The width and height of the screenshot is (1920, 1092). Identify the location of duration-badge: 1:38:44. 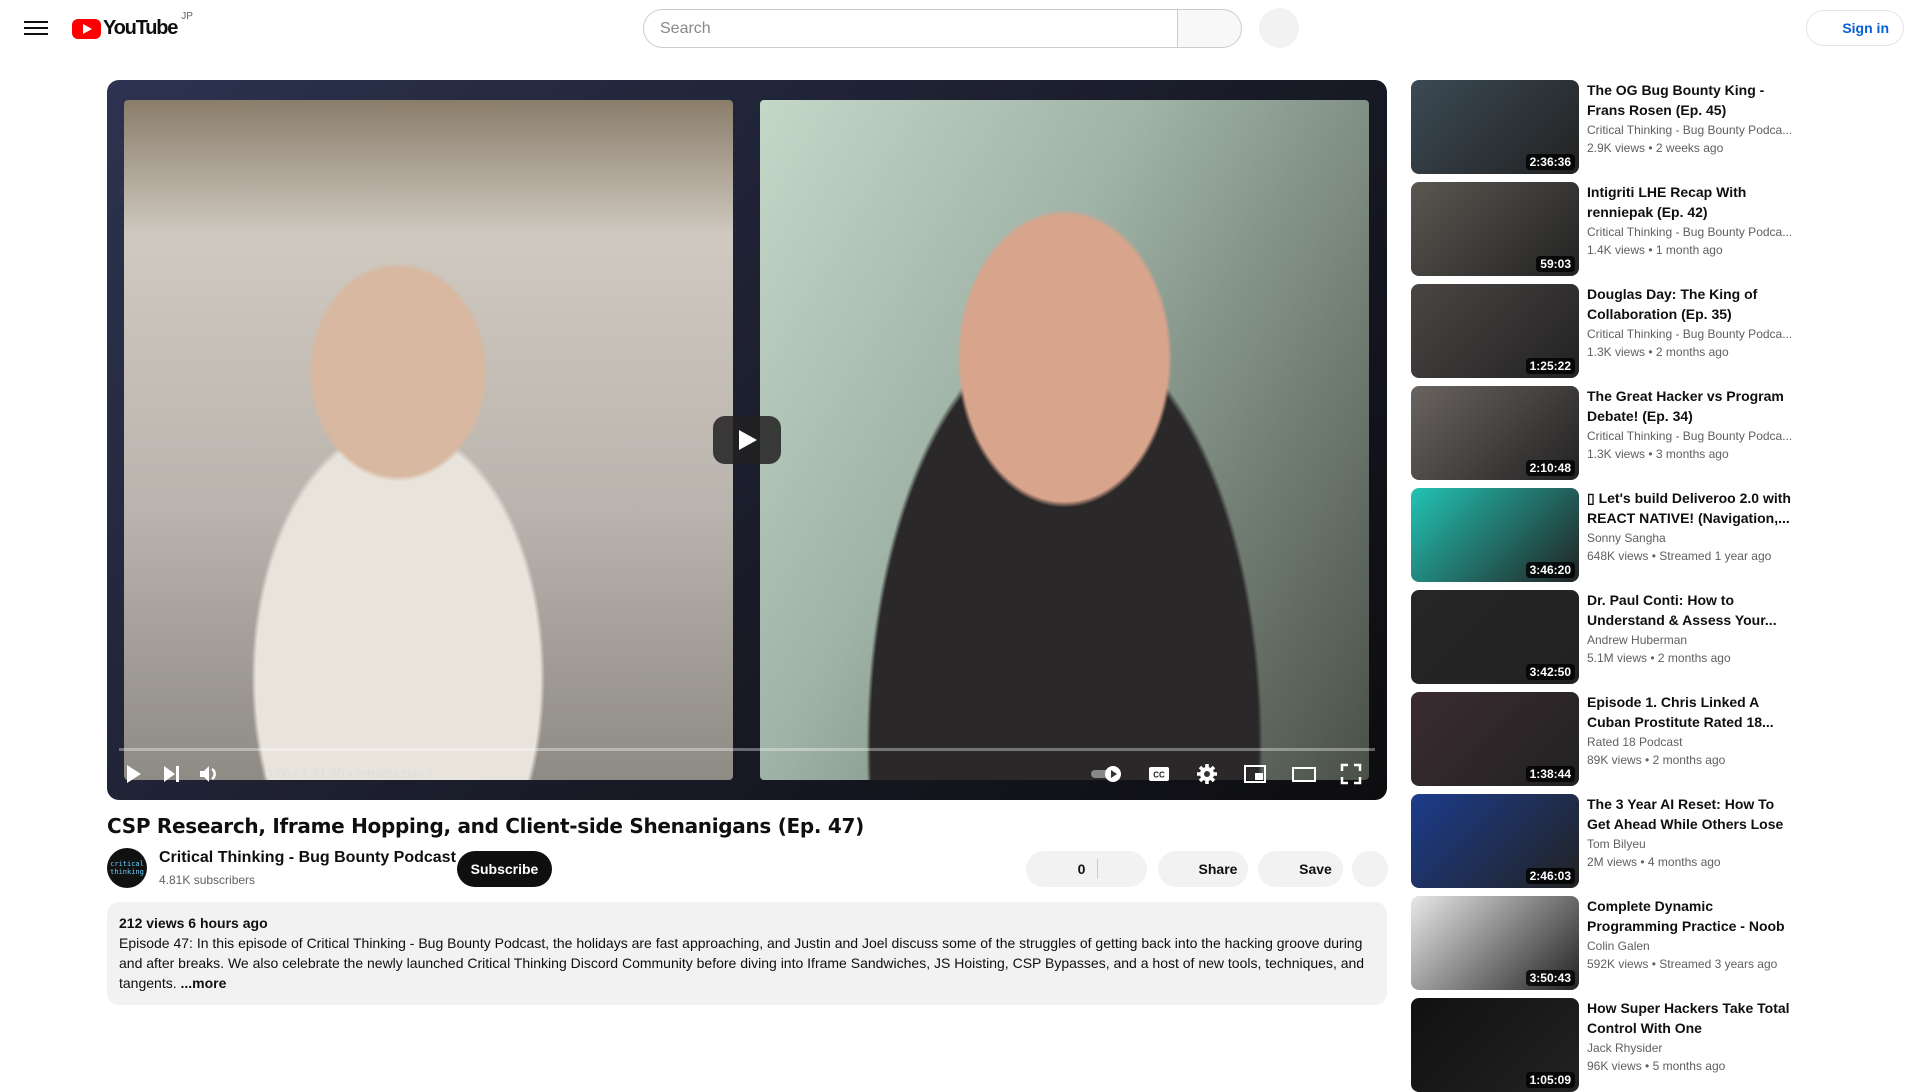
(1550, 774).